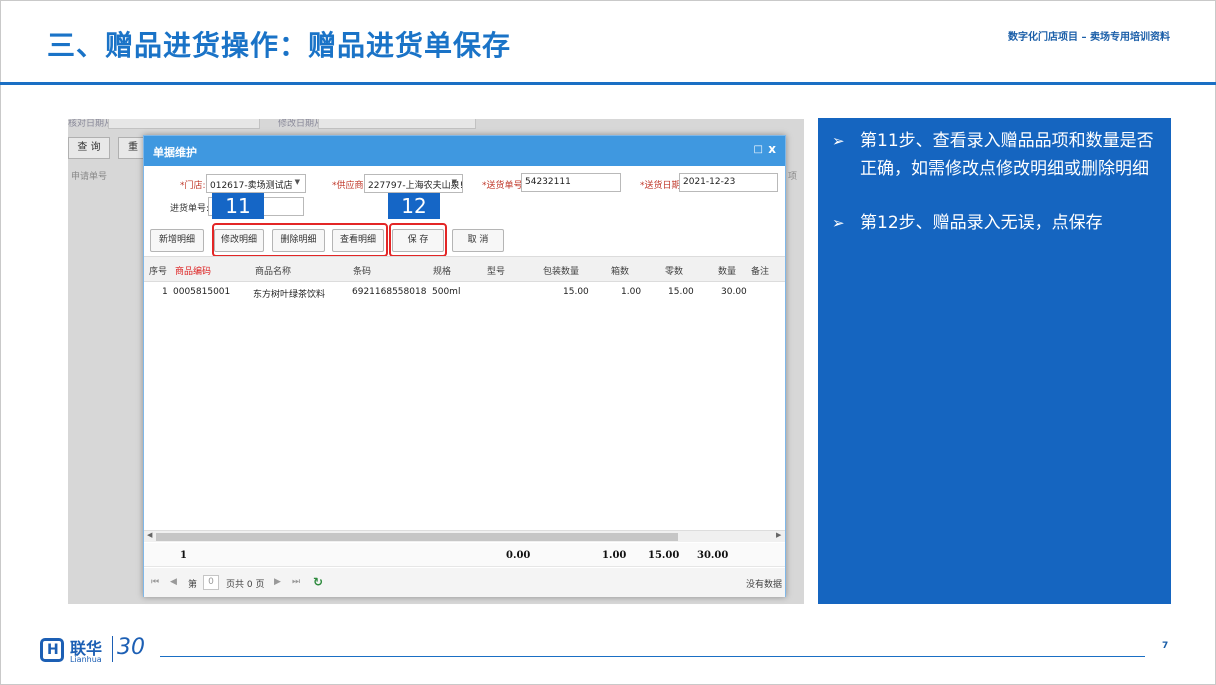 This screenshot has height=685, width=1216. What do you see at coordinates (478, 240) in the screenshot?
I see `cancel-button: 取 消` at bounding box center [478, 240].